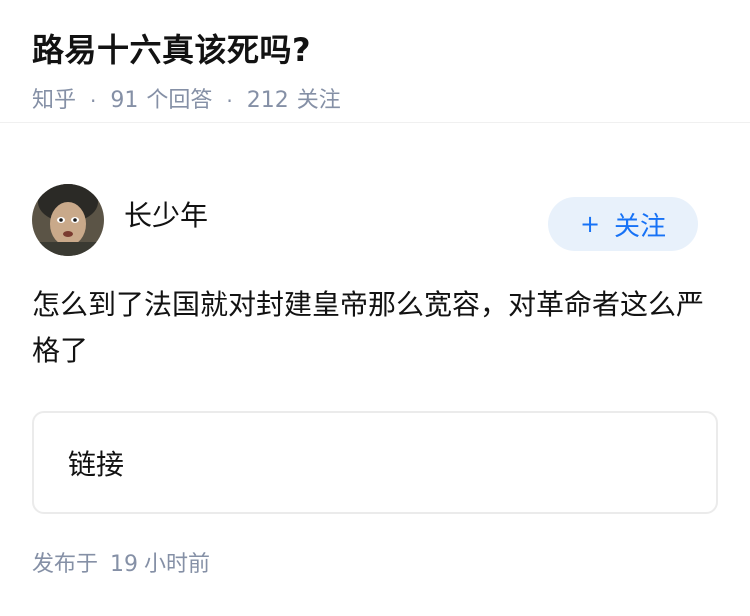  I want to click on follower-count: 212, so click(267, 100).